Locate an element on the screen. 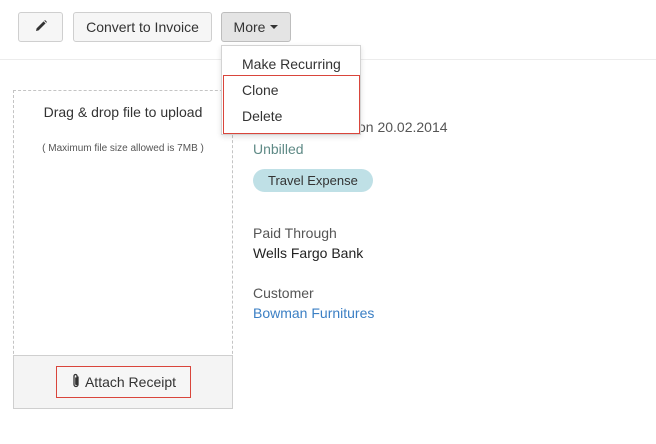  paid-through-value: Wells Fargo Bank is located at coordinates (308, 253).